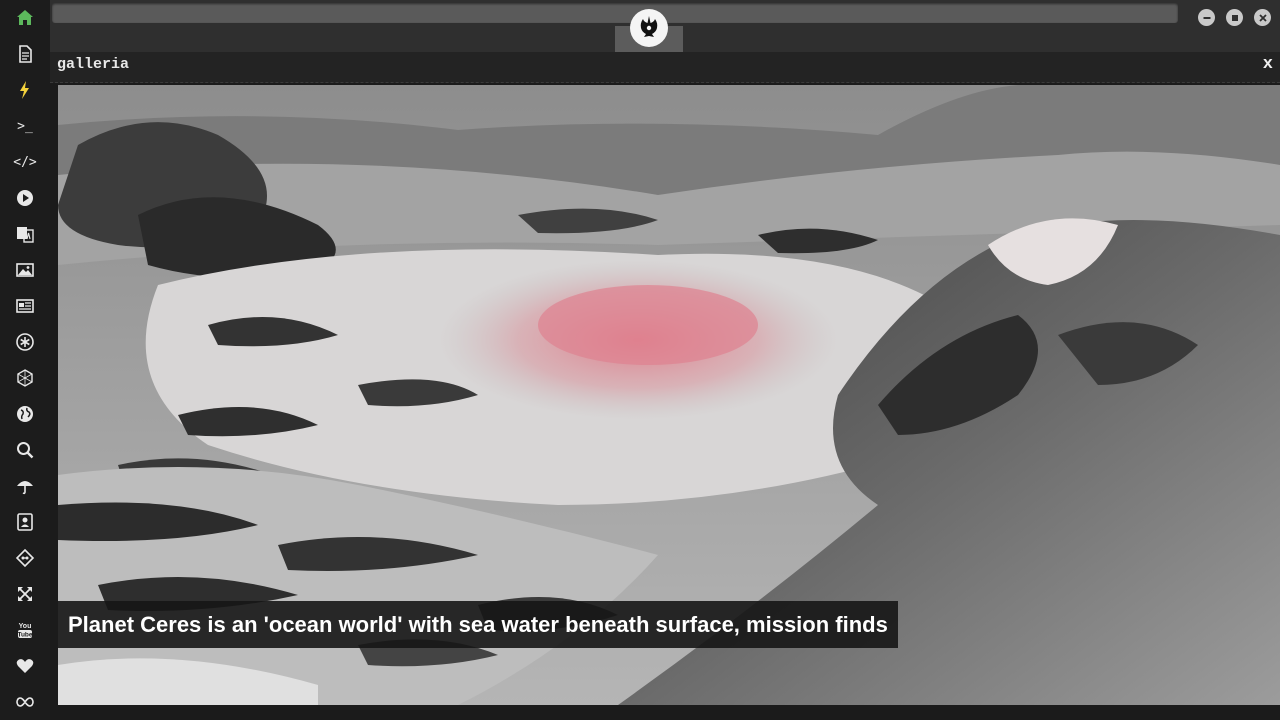 This screenshot has width=1280, height=720. I want to click on minimize-button, so click(1206, 17).